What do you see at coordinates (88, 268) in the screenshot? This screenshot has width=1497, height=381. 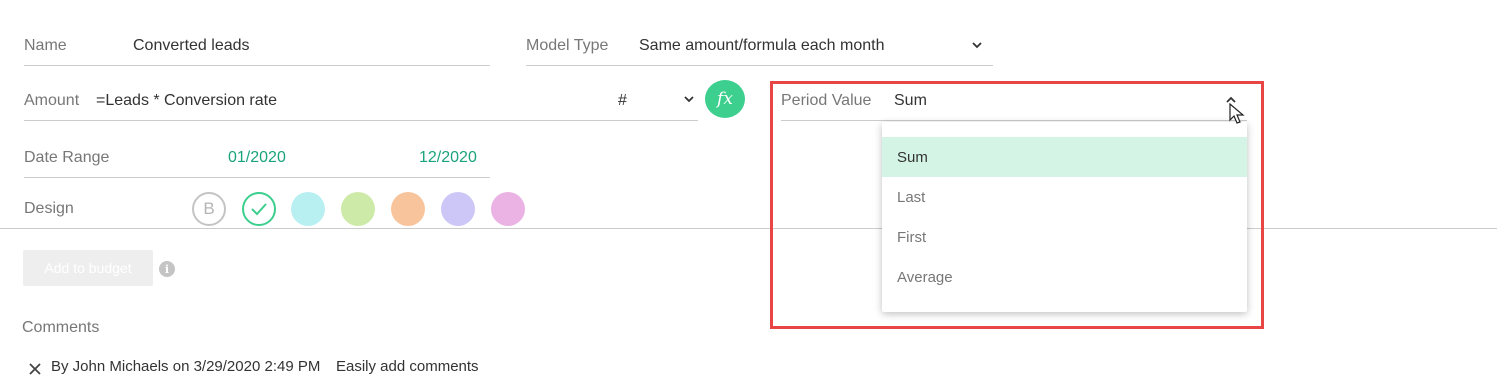 I see `add-to-budget-button: Add to budget` at bounding box center [88, 268].